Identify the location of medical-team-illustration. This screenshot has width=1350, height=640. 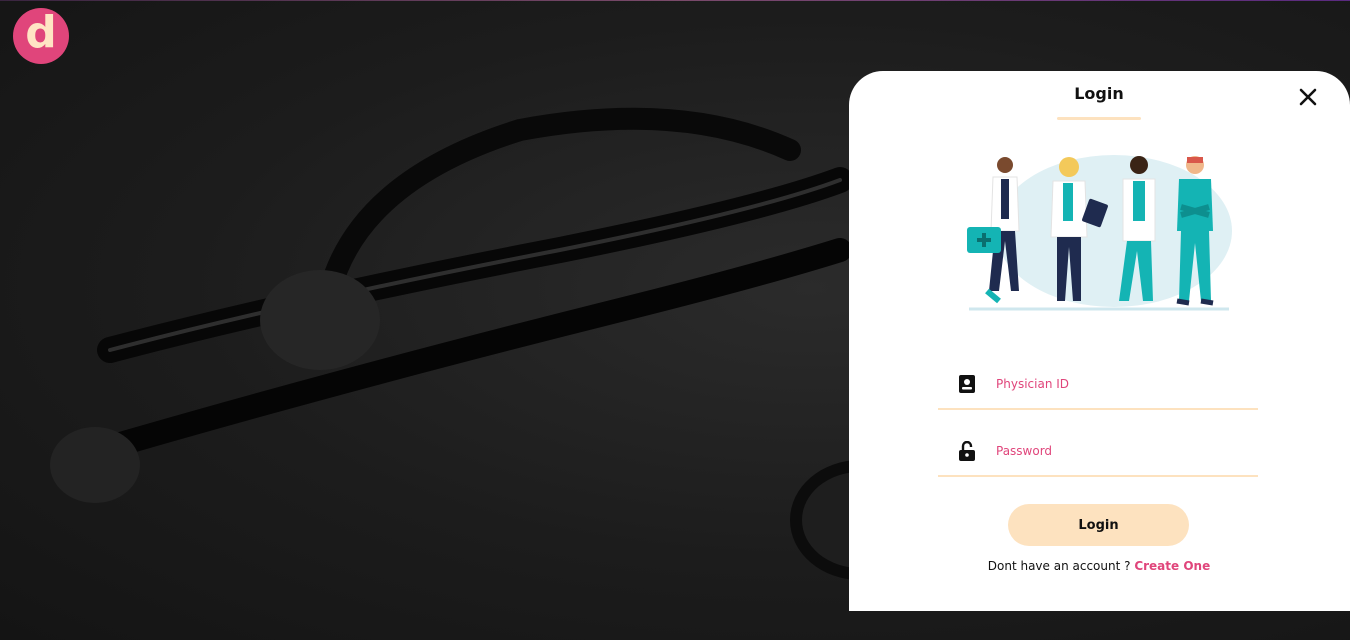
(1099, 233).